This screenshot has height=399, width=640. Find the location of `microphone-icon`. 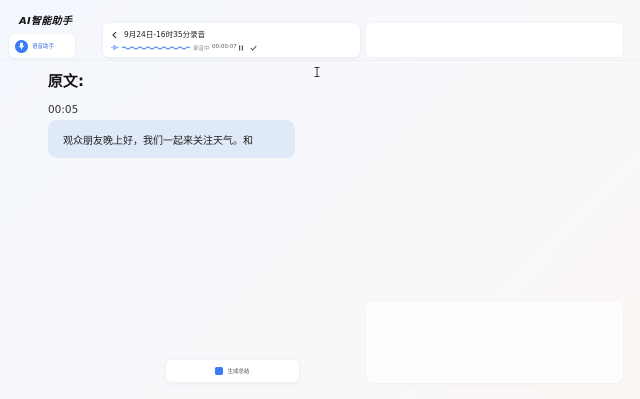

microphone-icon is located at coordinates (21, 46).